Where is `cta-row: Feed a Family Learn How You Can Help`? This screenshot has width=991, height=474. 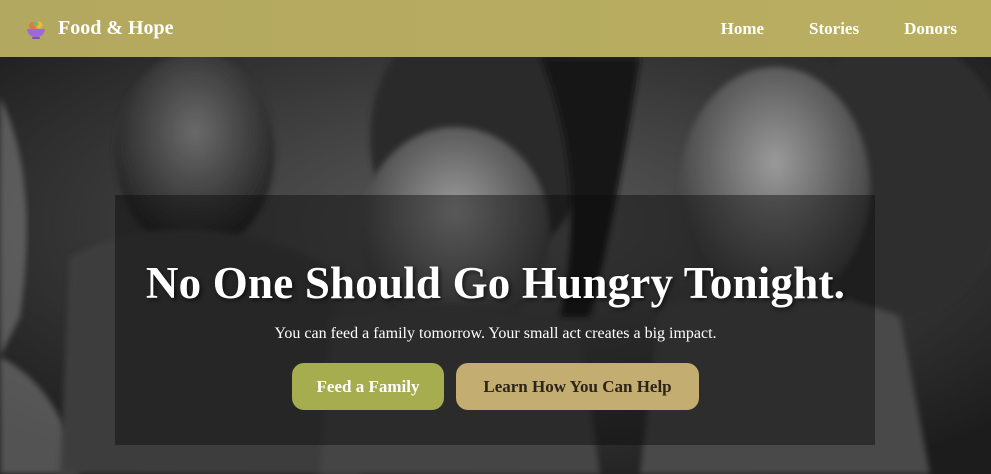 cta-row: Feed a Family Learn How You Can Help is located at coordinates (495, 386).